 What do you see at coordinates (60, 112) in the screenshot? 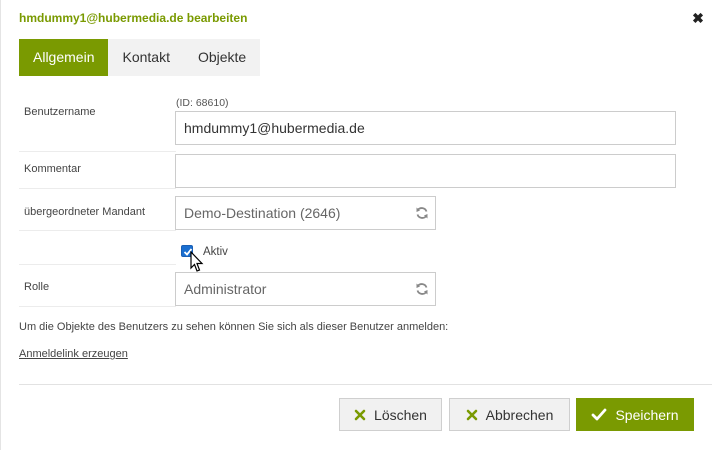
I see `username-label: Benutzername` at bounding box center [60, 112].